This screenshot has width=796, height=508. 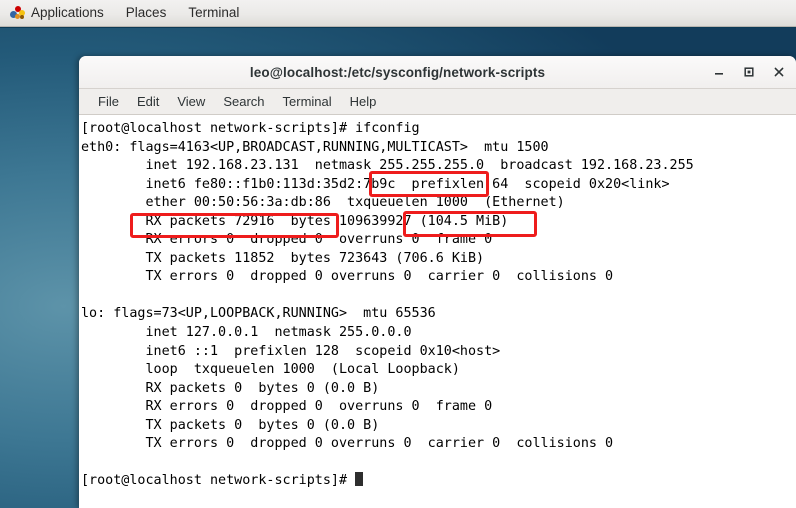 I want to click on menu-help: Help, so click(x=363, y=101).